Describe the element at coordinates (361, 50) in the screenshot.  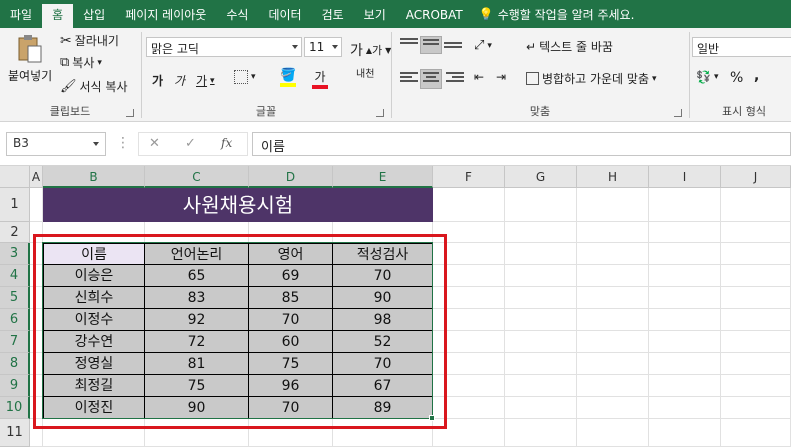
I see `grow-font-button: 가 ▲` at that location.